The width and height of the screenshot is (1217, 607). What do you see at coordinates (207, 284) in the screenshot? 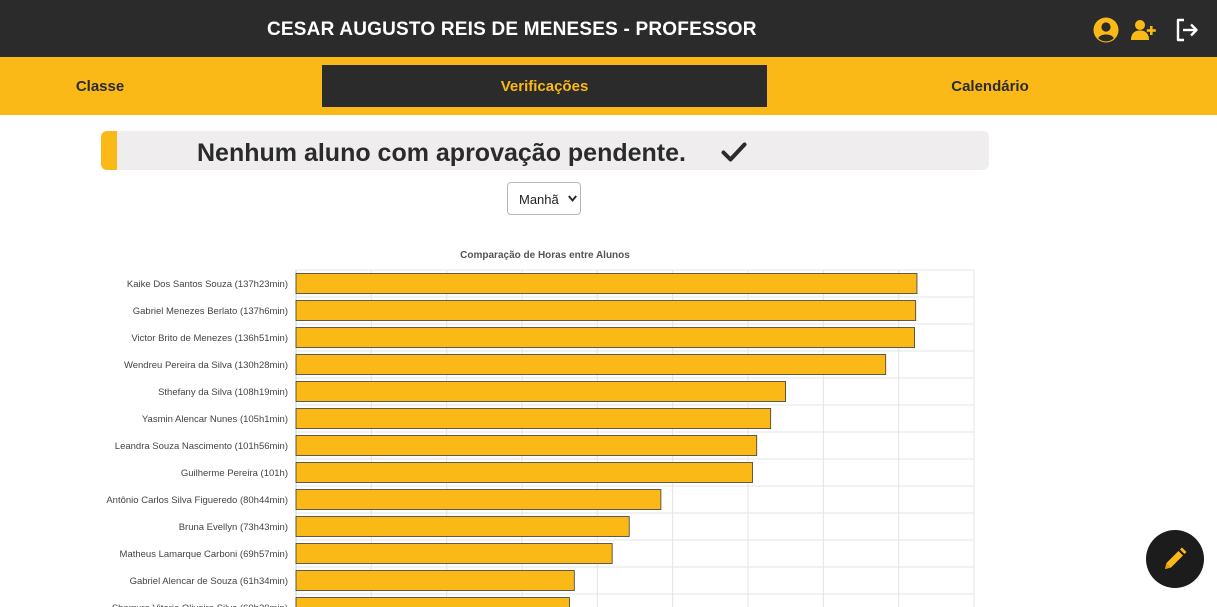
I see `y-tick-label: Kaike Dos Santos Souza (137h23min)` at bounding box center [207, 284].